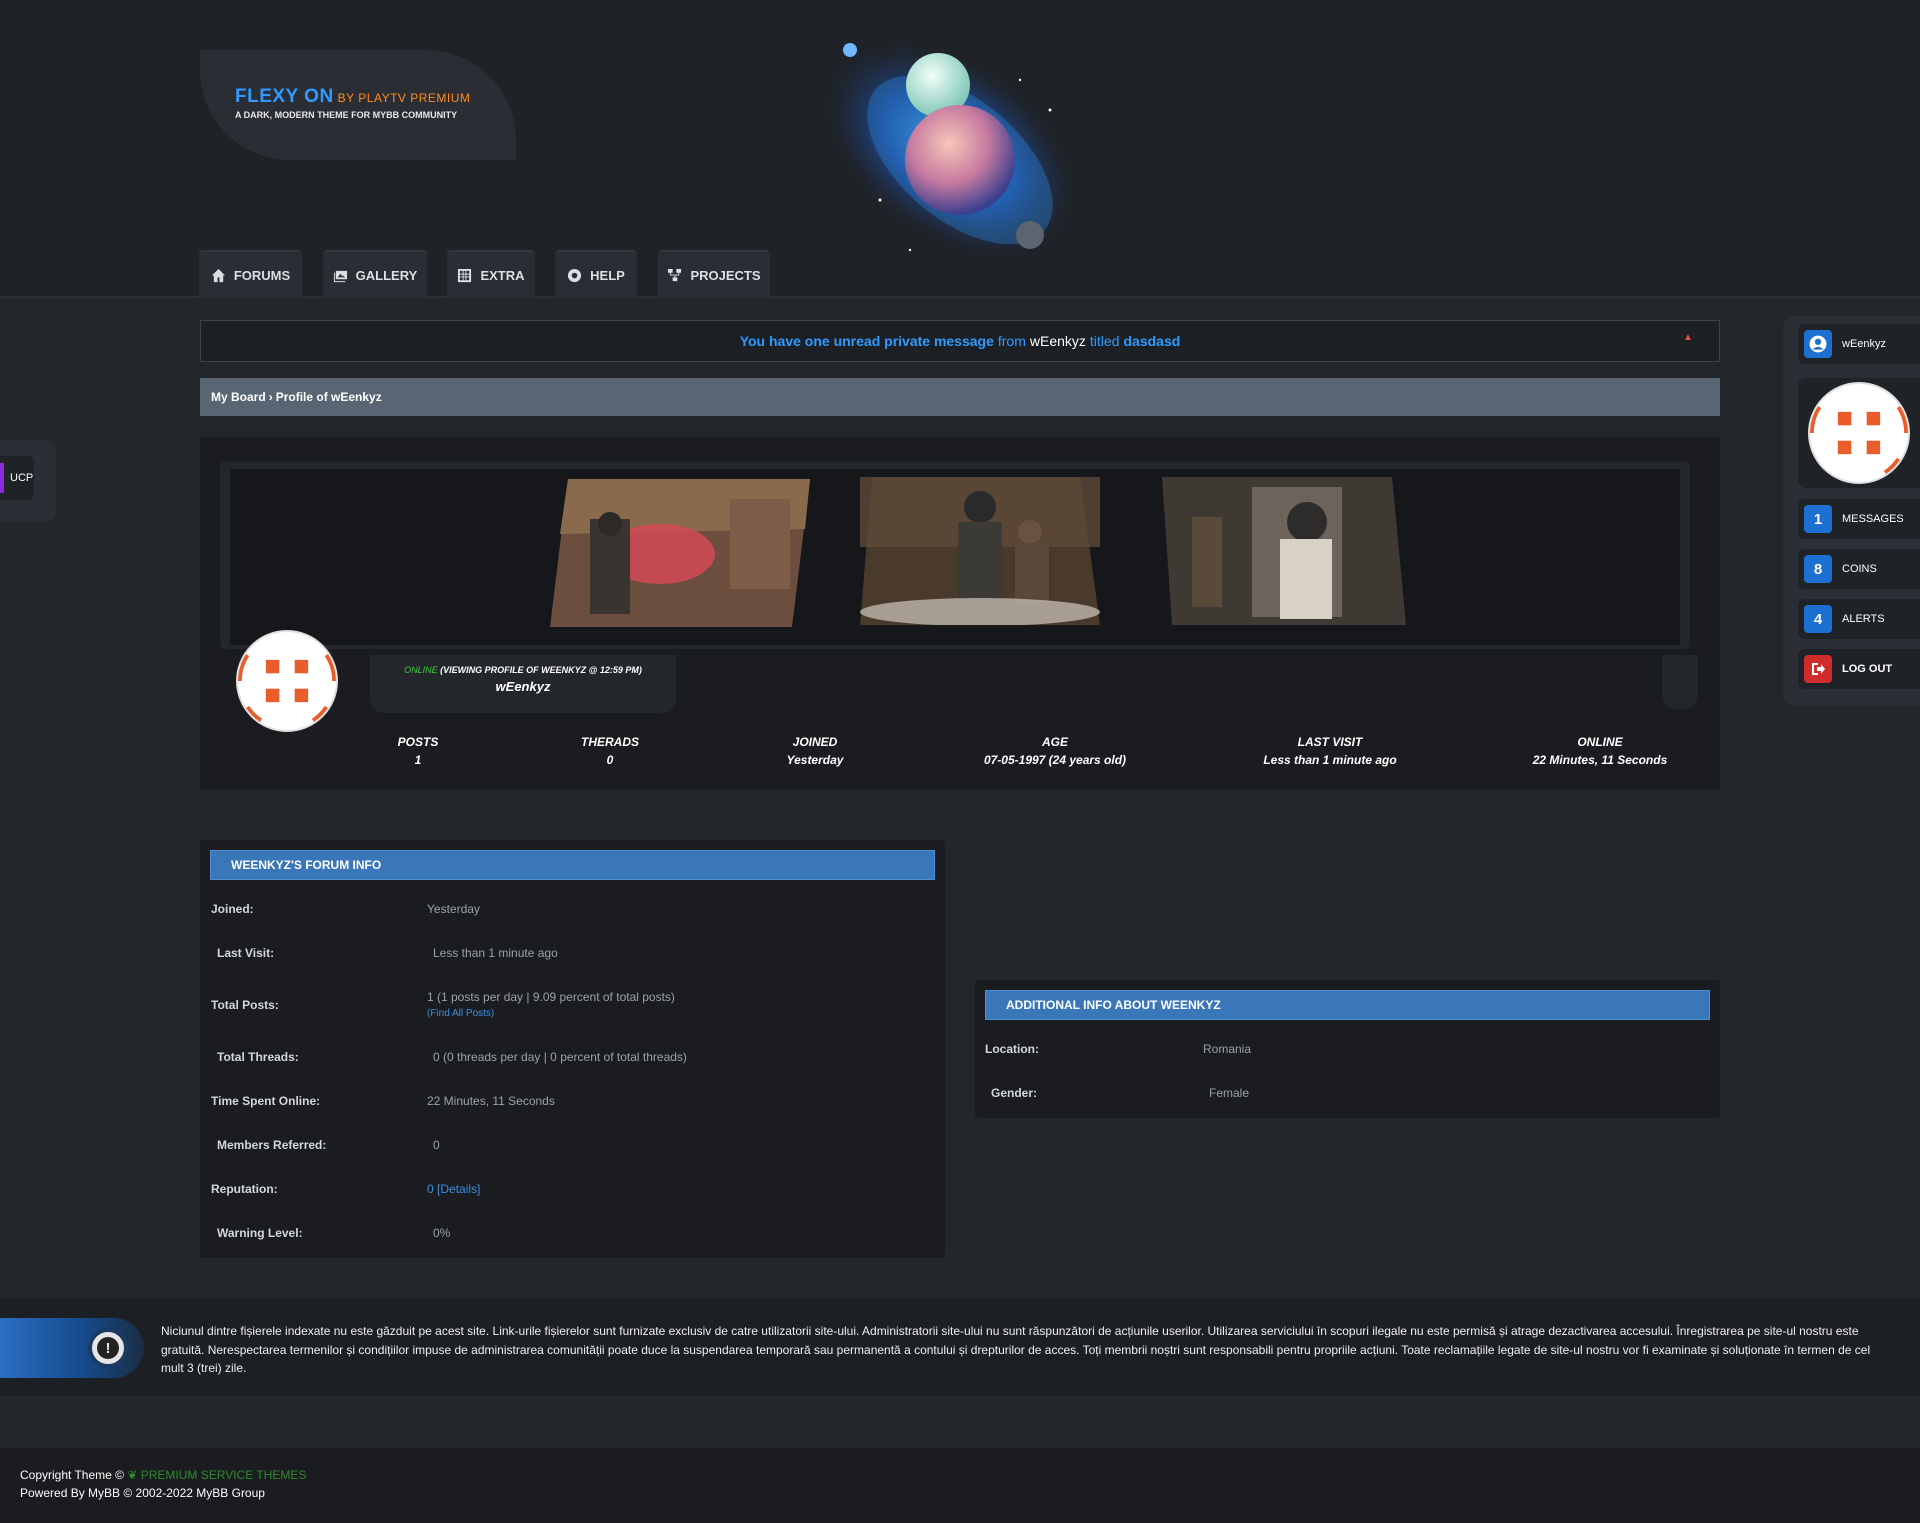  What do you see at coordinates (1058, 341) in the screenshot?
I see `pm-sender-link: wEenkyz` at bounding box center [1058, 341].